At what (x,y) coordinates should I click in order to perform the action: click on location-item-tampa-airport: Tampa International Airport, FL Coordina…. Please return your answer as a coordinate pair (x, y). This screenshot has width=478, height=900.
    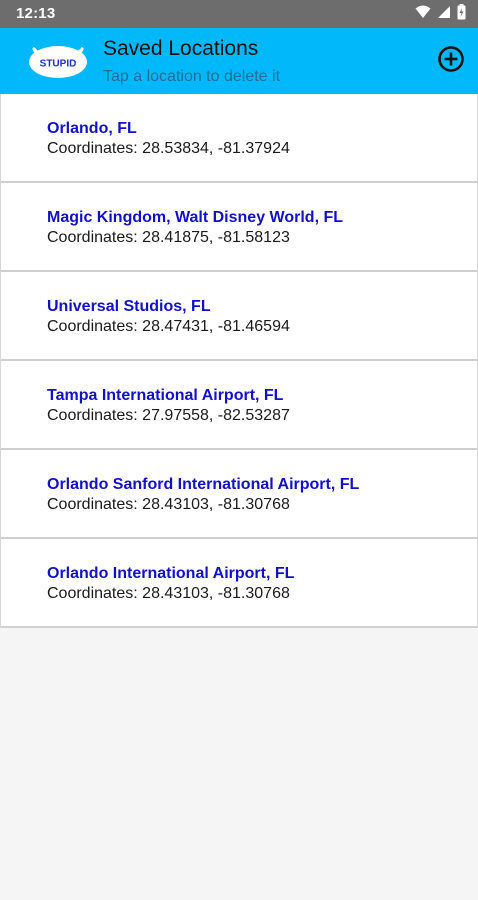
    Looking at the image, I should click on (239, 405).